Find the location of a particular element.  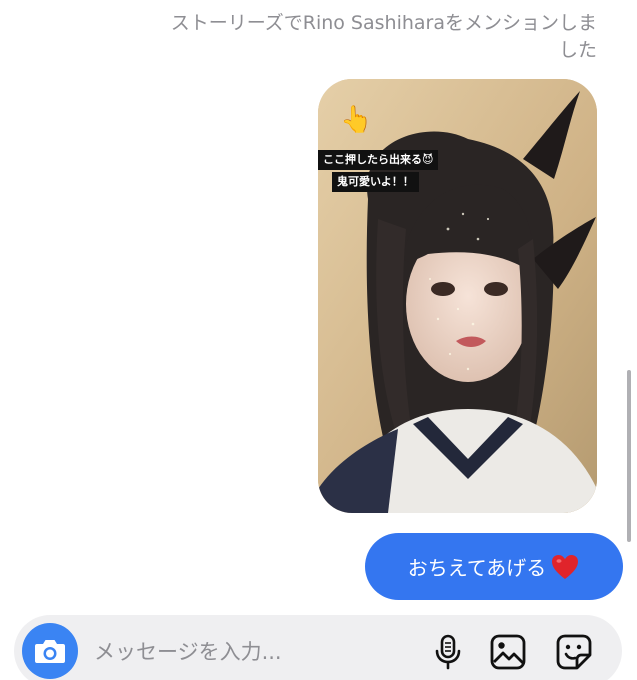

gallery-icon is located at coordinates (508, 652).